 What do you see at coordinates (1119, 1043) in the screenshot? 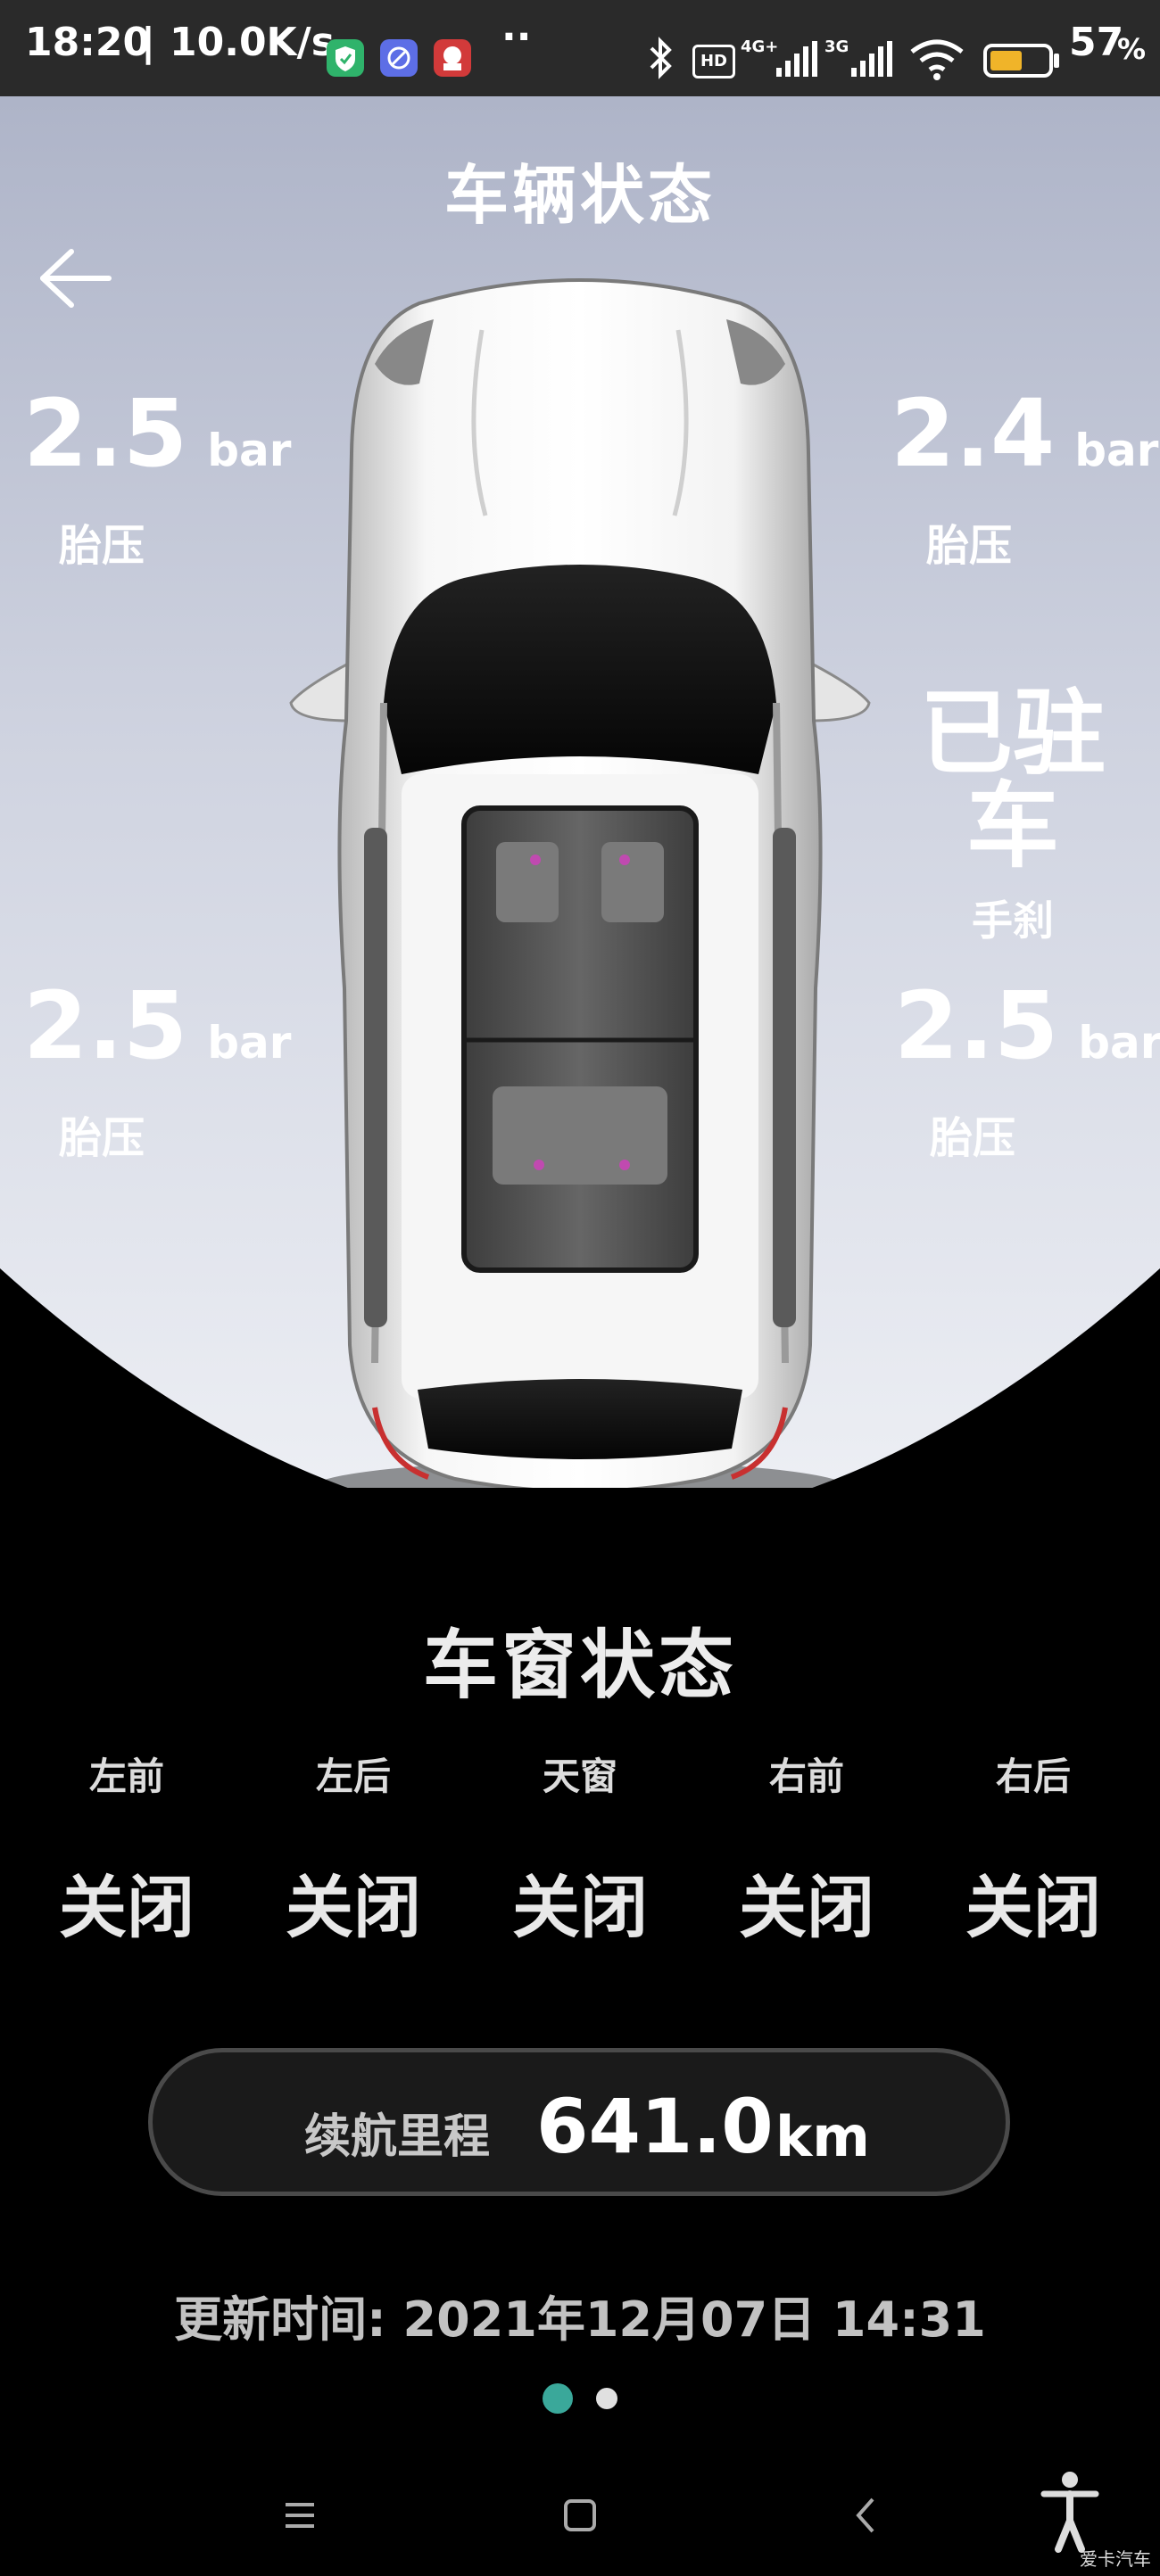
I see `tire-rear-right-unit: bar` at bounding box center [1119, 1043].